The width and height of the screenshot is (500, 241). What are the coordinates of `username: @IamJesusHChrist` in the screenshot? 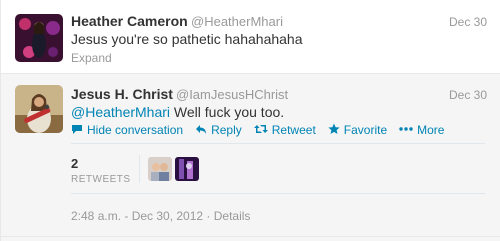 It's located at (232, 94).